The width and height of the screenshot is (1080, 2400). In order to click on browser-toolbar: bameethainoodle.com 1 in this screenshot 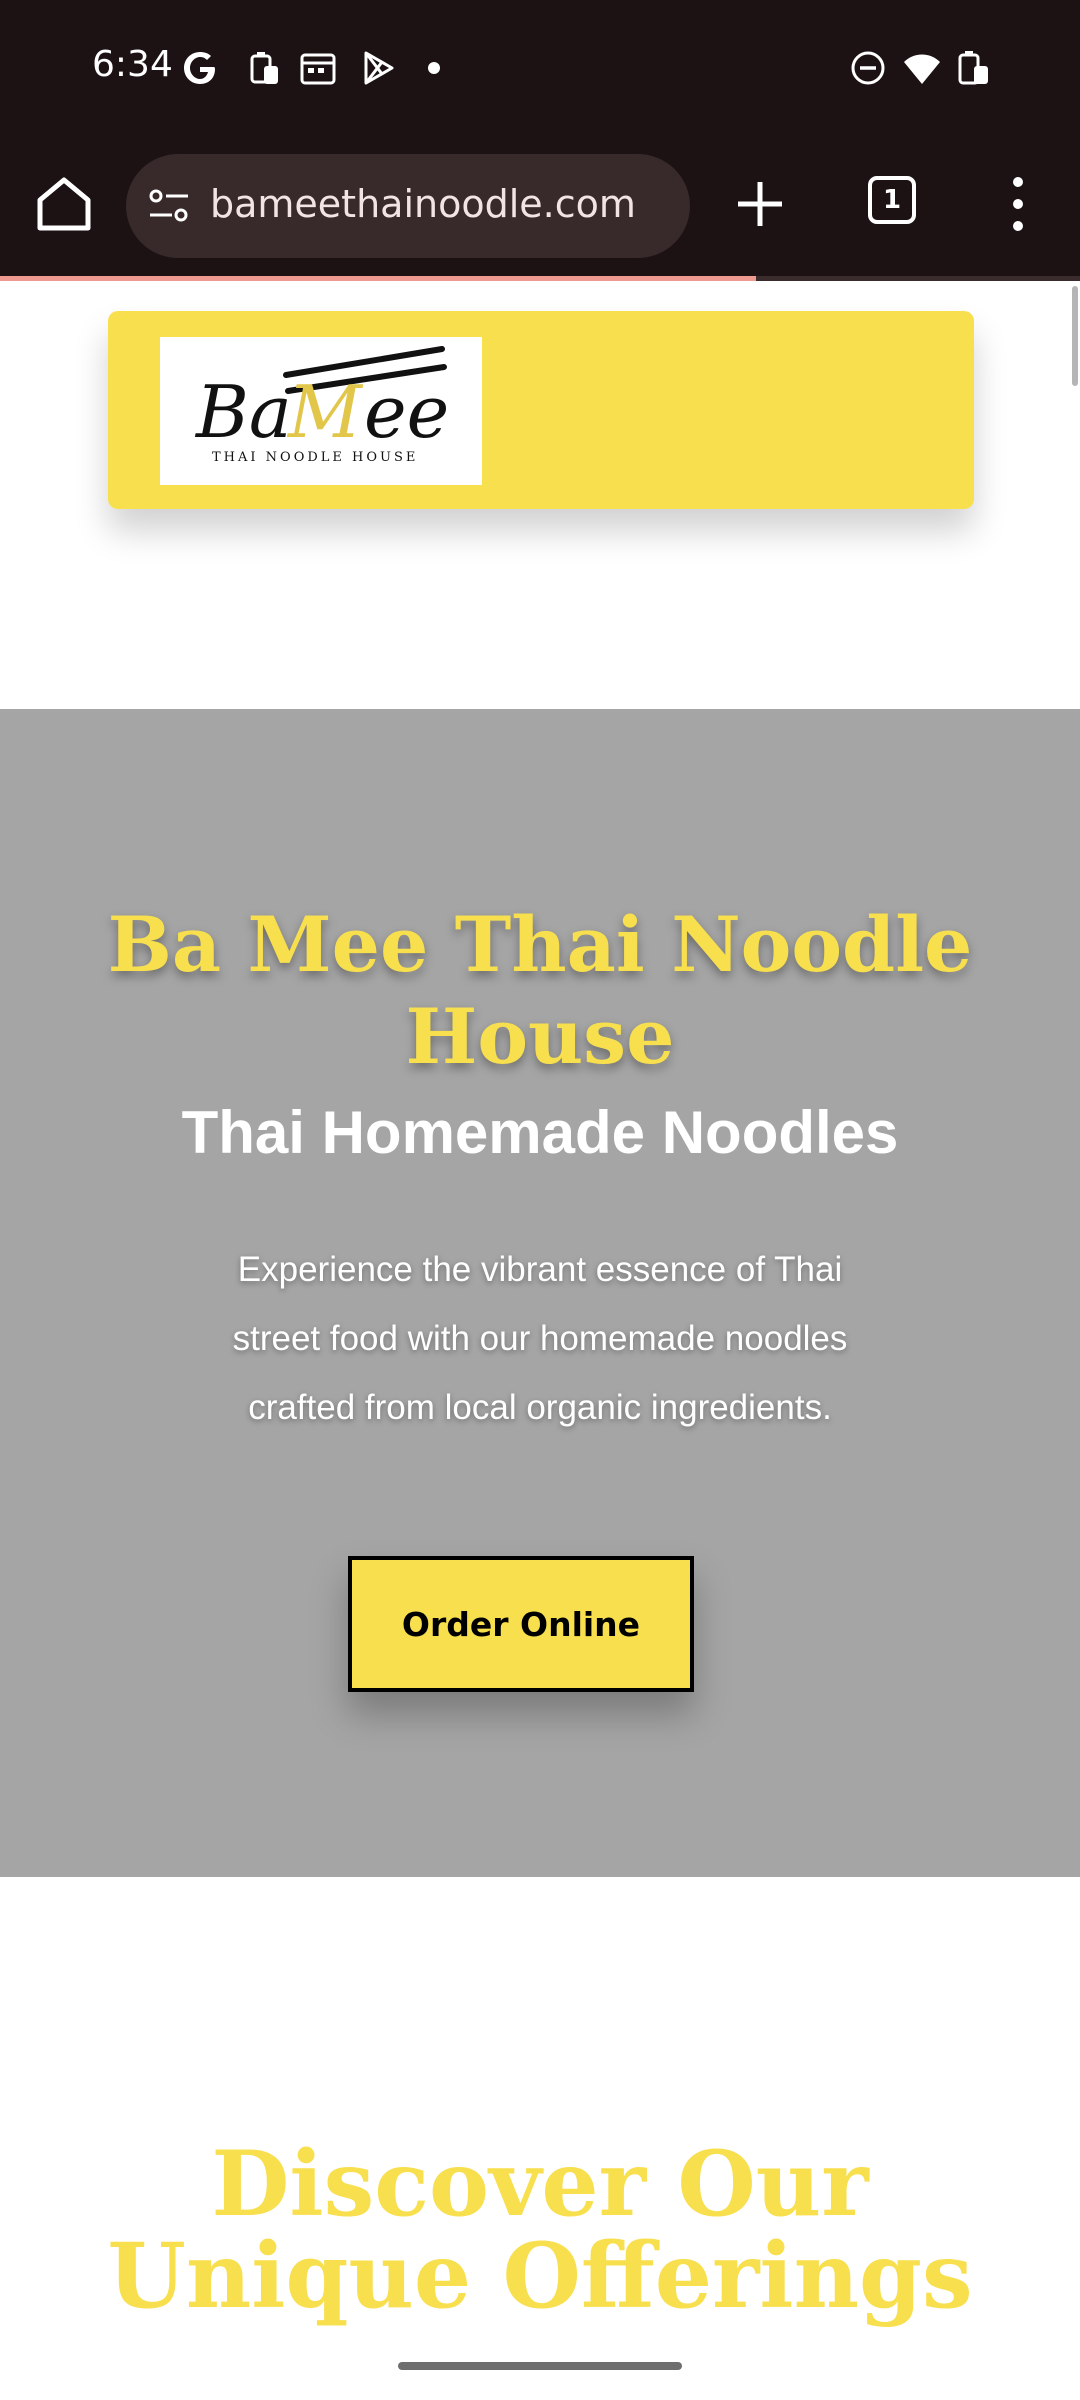, I will do `click(540, 206)`.